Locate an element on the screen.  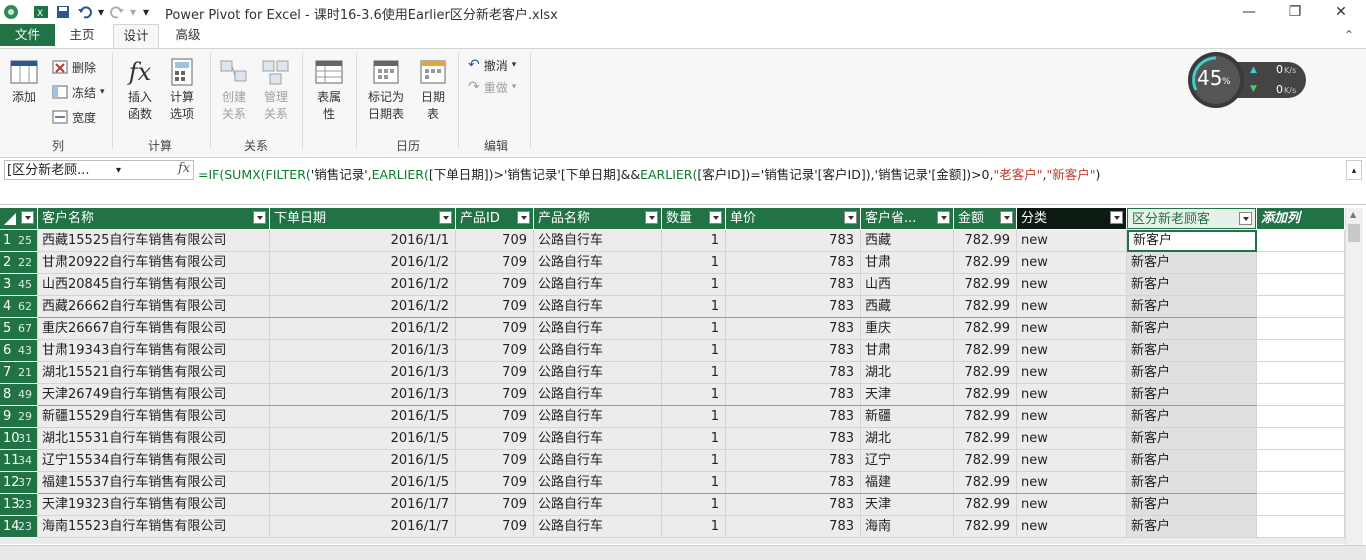
province-cell: 海南 is located at coordinates (907, 527).